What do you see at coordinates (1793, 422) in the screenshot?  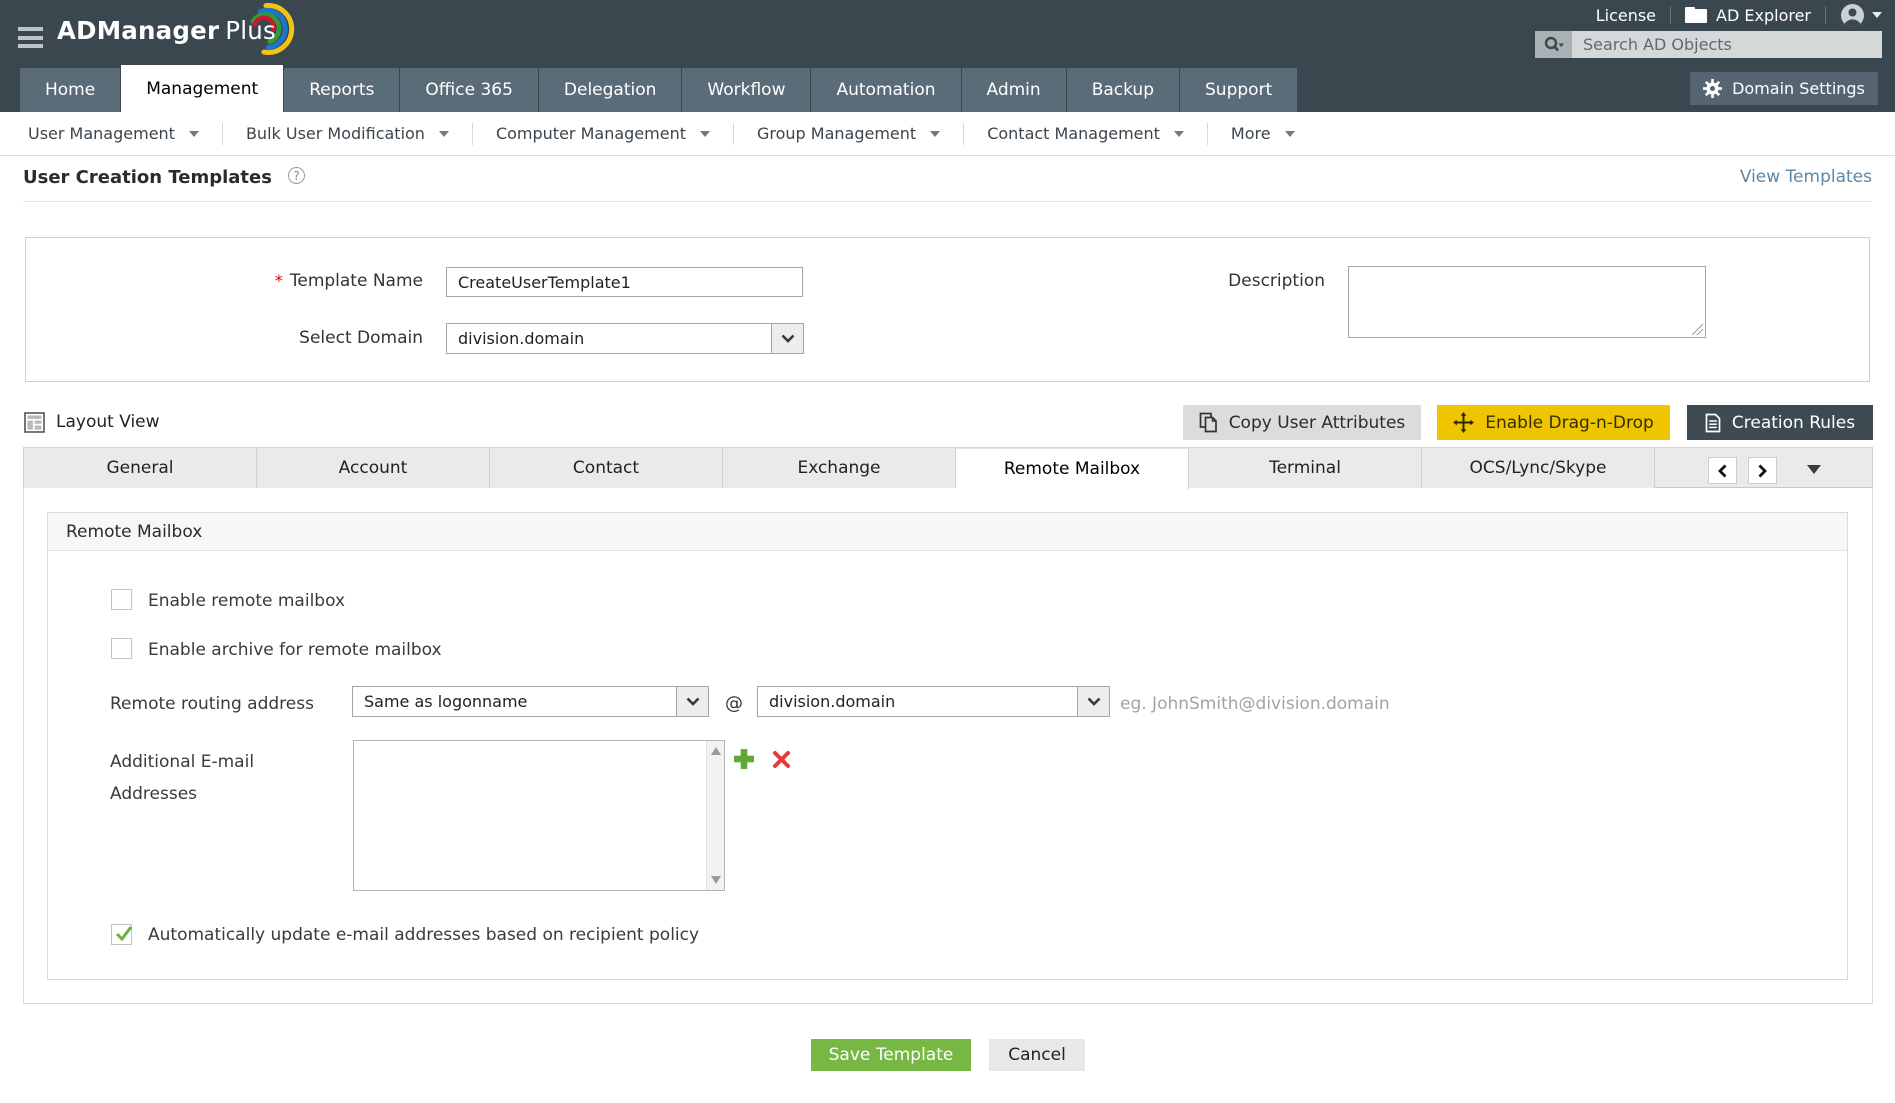 I see `creation-rules-label: Creation Rules` at bounding box center [1793, 422].